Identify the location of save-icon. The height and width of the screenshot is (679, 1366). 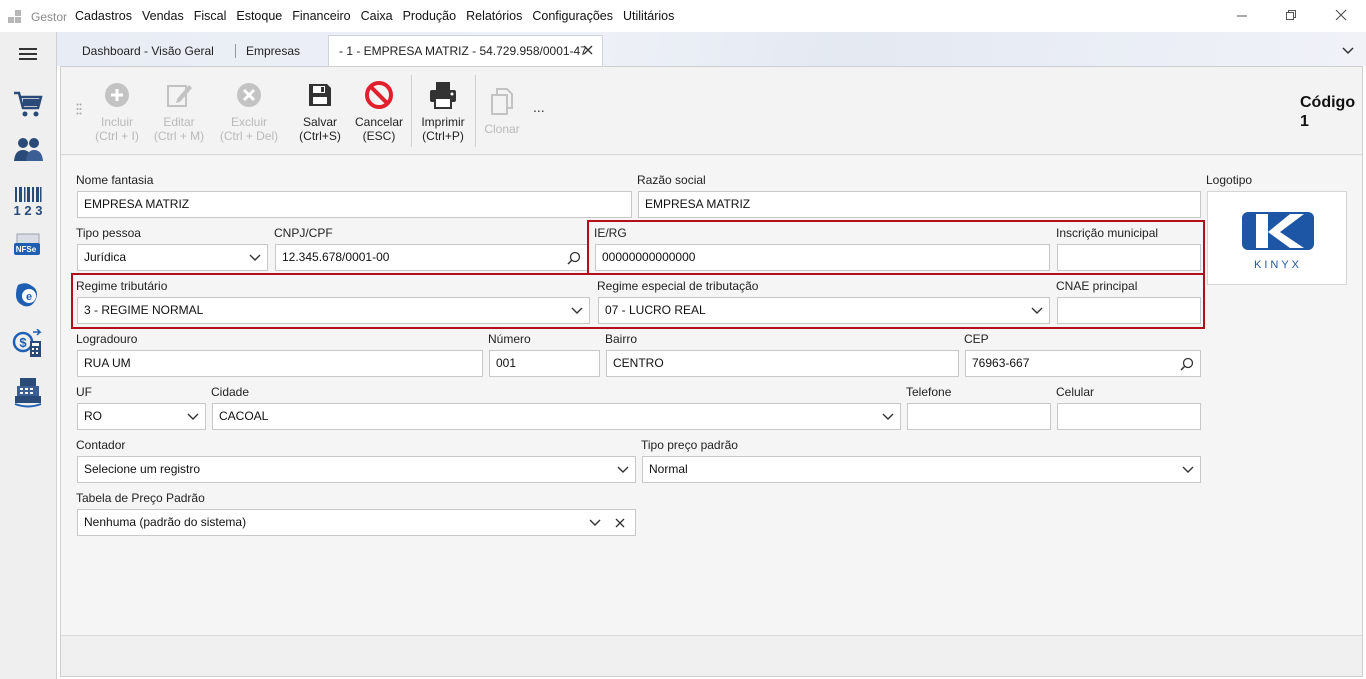
(320, 95).